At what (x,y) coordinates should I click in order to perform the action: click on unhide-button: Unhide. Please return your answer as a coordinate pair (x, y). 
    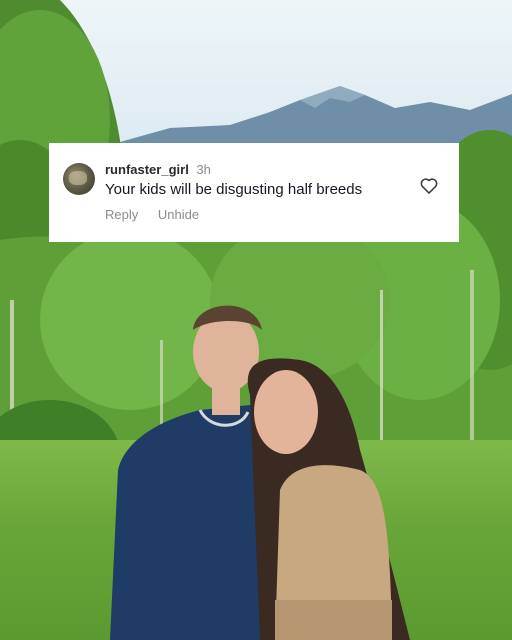
    Looking at the image, I should click on (178, 214).